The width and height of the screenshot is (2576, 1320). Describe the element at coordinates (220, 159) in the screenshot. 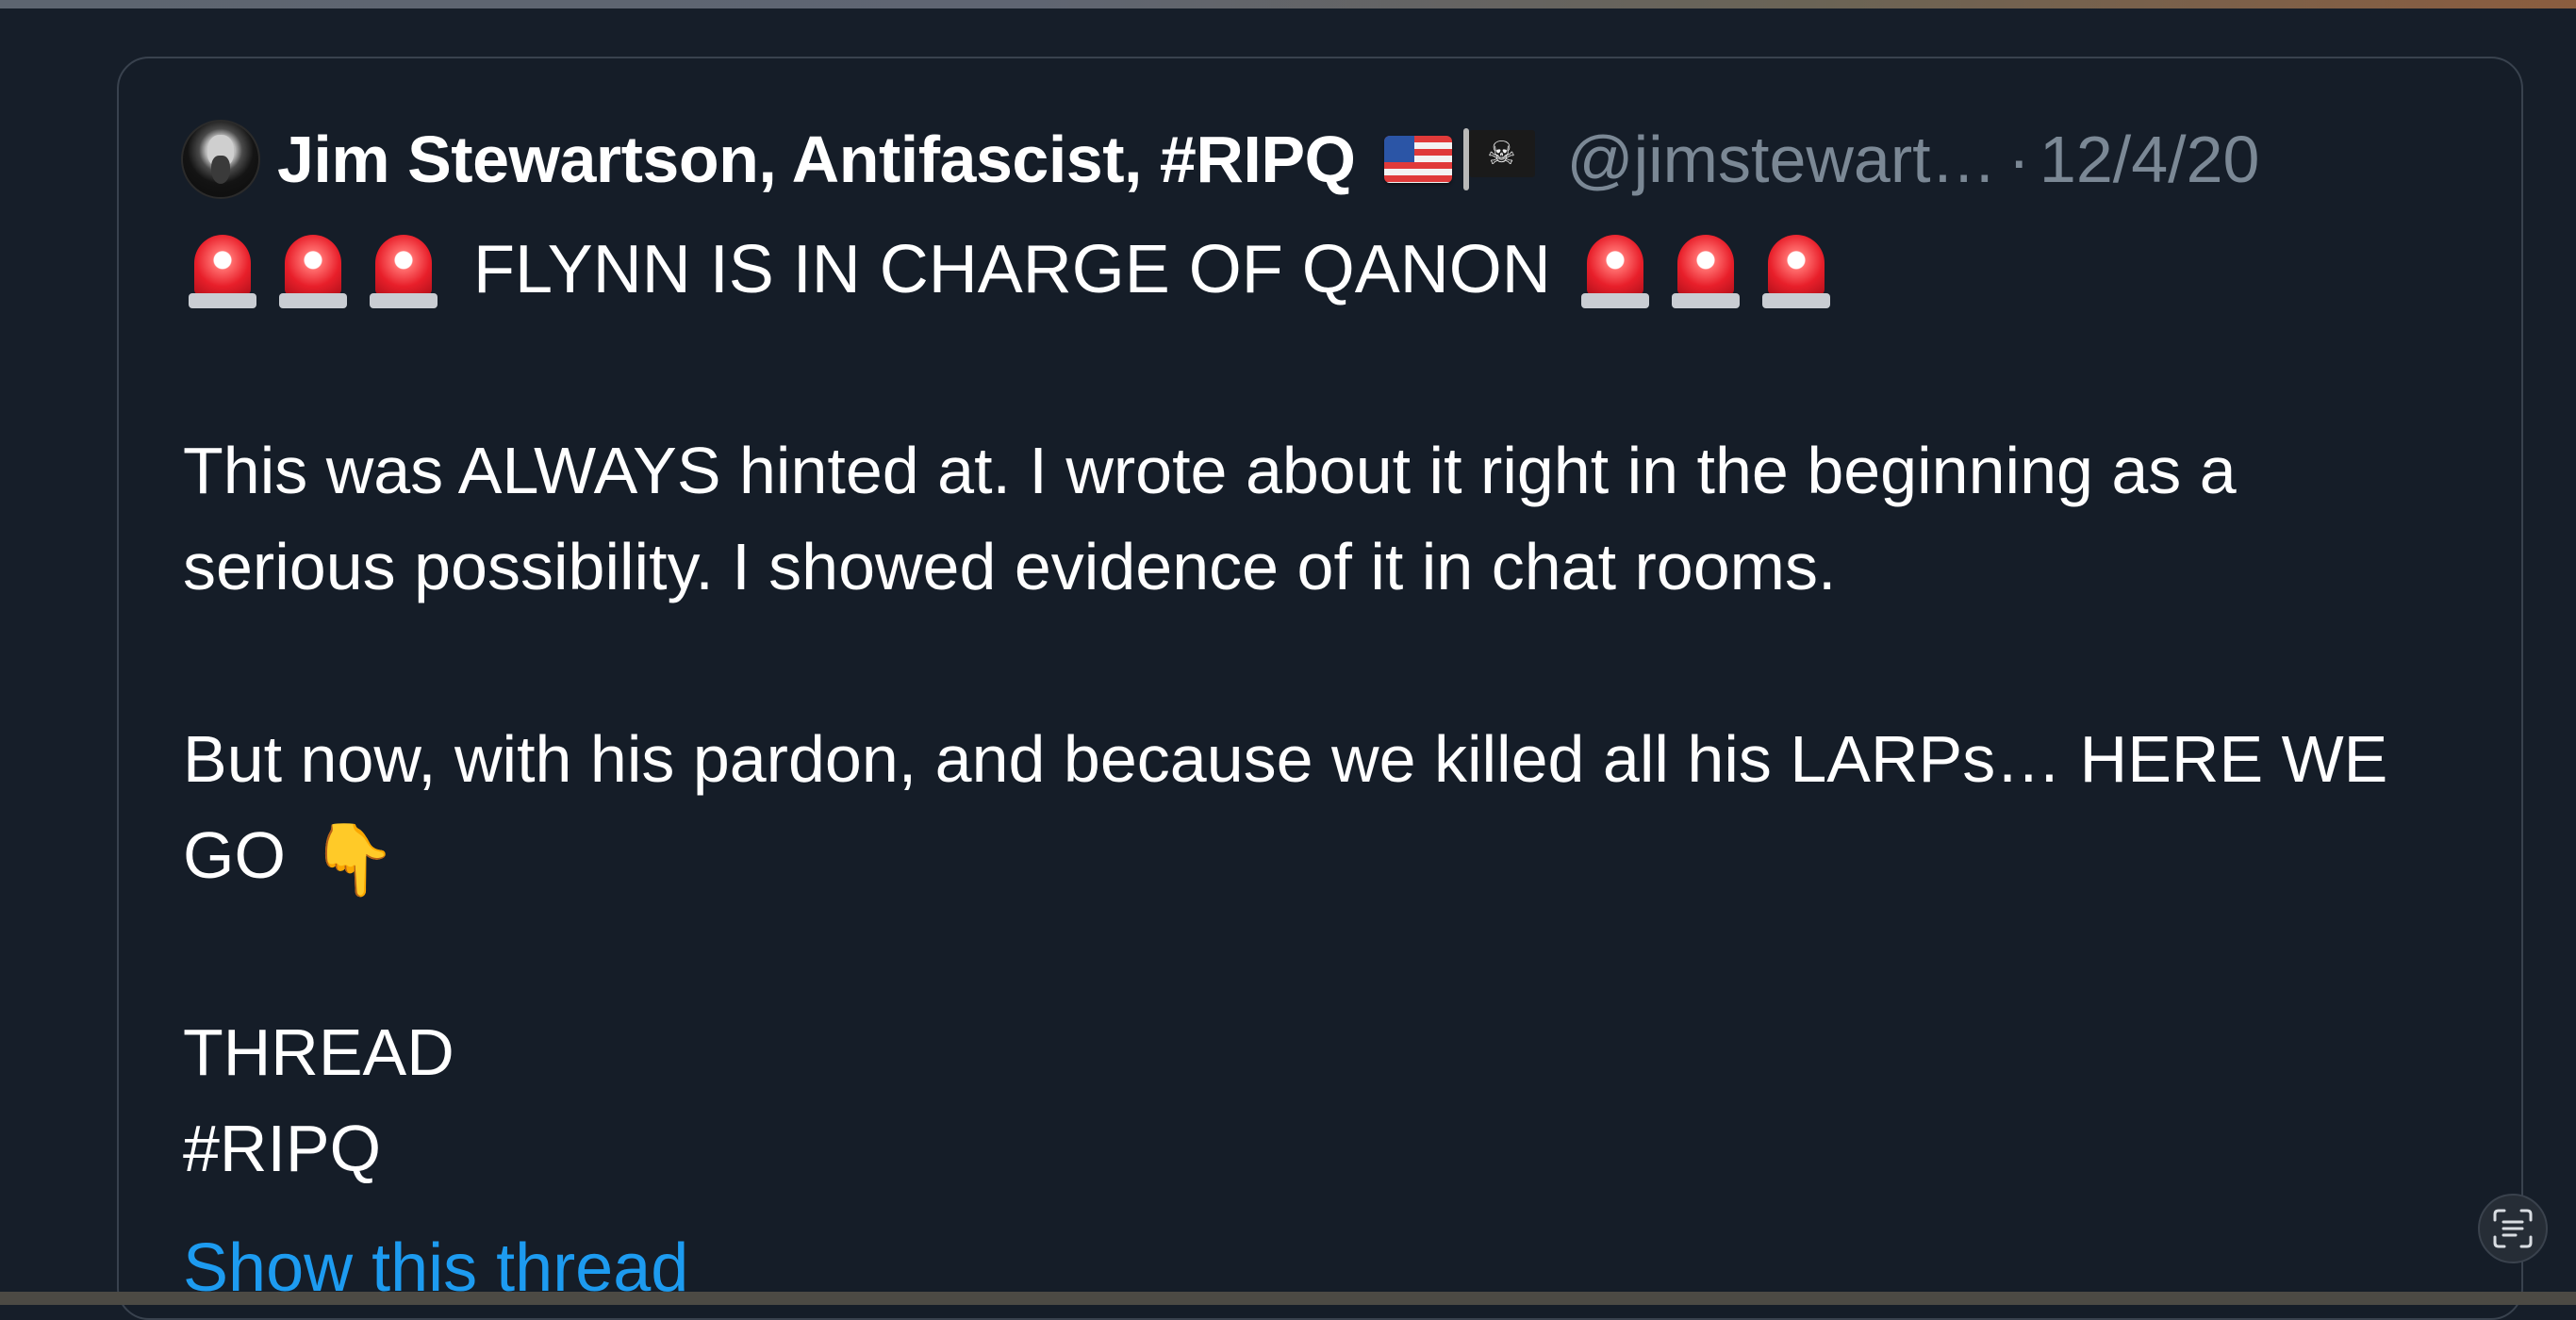

I see `author-avatar` at that location.